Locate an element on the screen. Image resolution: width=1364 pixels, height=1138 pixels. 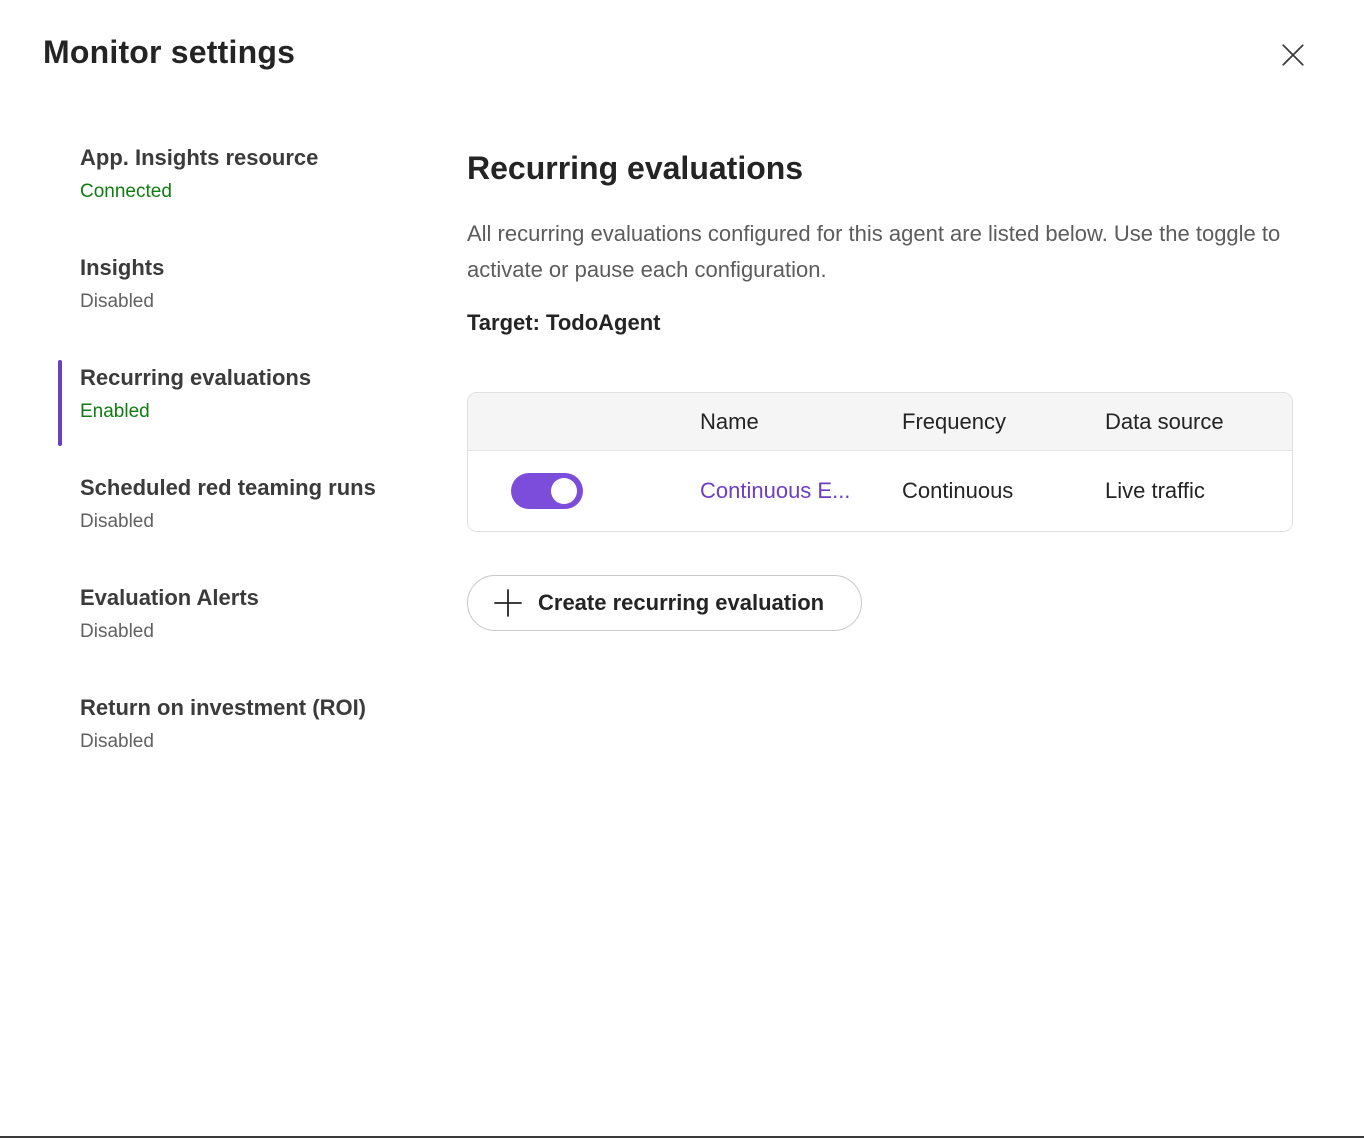
create-recurring-evaluation-button: Create recurring evaluation is located at coordinates (664, 603).